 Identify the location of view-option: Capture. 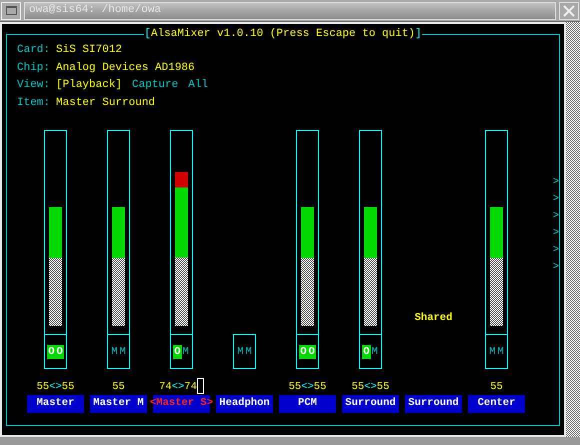
(155, 85).